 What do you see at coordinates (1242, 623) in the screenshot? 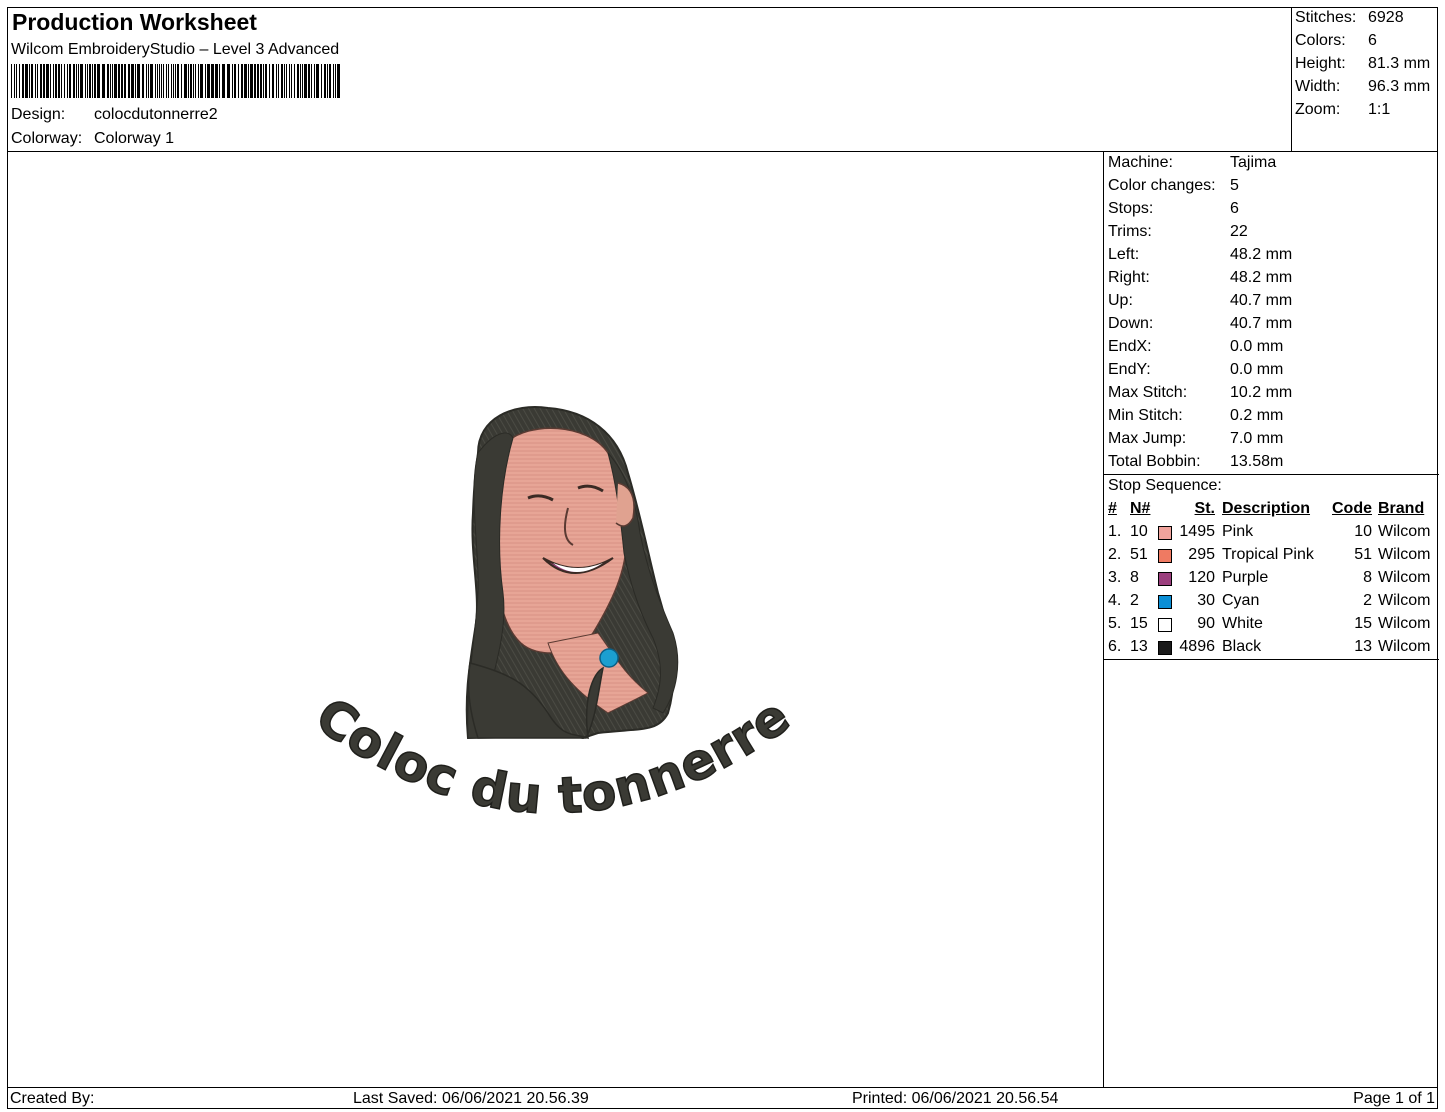
I see `seq-row-description: White` at bounding box center [1242, 623].